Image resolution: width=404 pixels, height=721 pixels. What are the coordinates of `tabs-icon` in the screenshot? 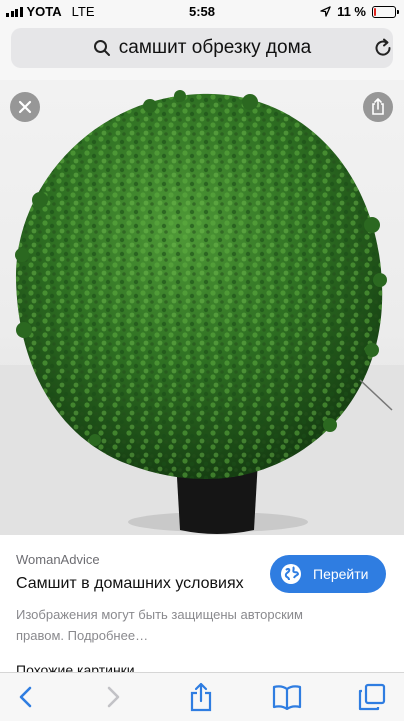 It's located at (372, 697).